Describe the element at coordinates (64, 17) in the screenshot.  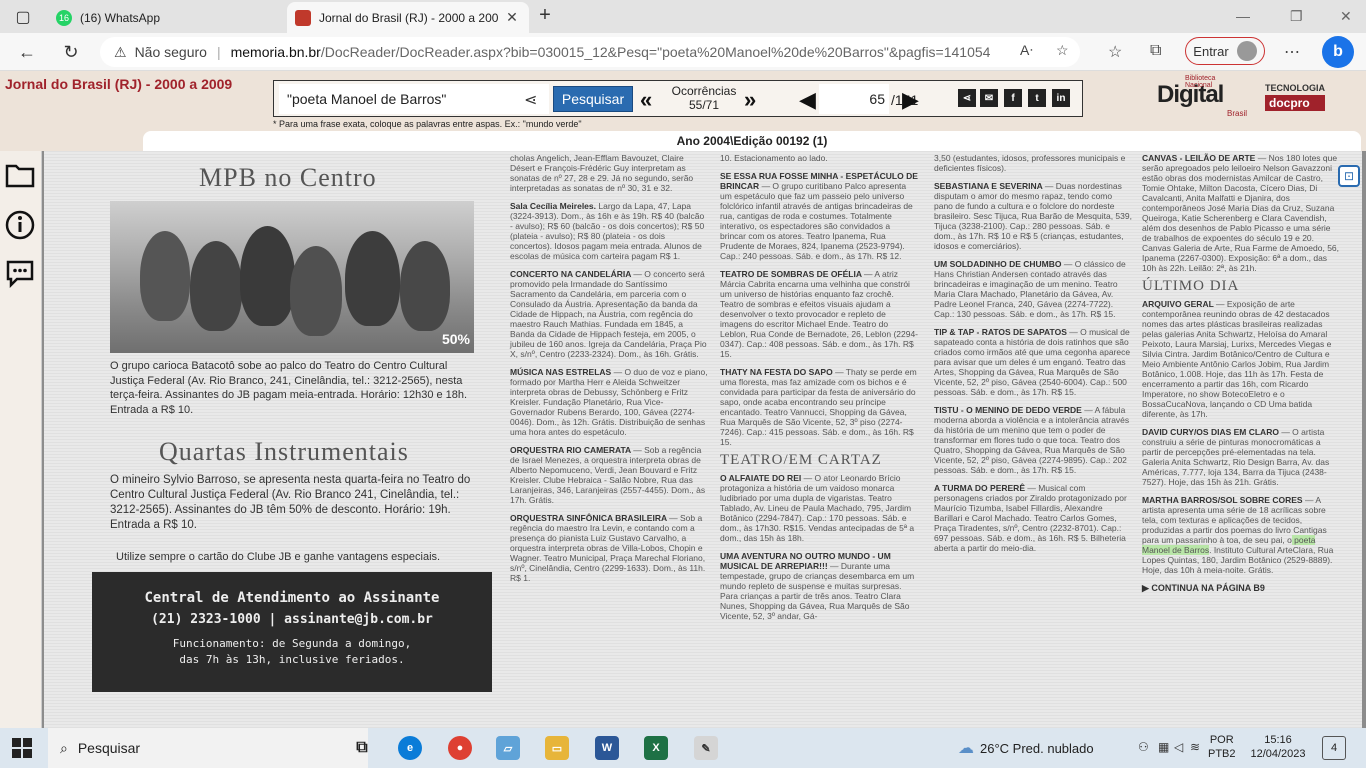
I see `whatsapp-icon: 16` at that location.